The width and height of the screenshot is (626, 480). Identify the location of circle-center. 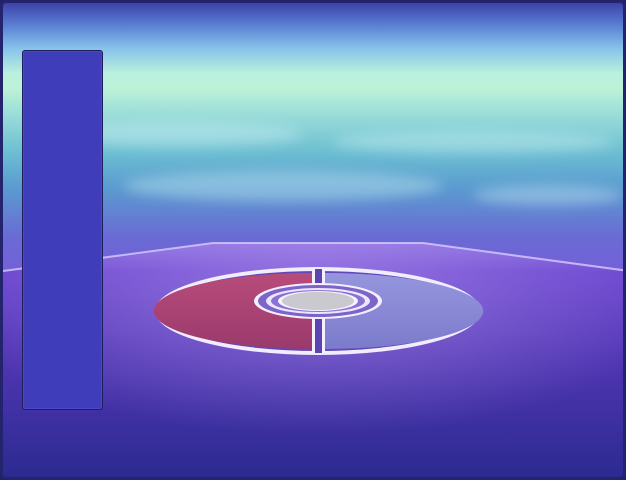
(318, 301).